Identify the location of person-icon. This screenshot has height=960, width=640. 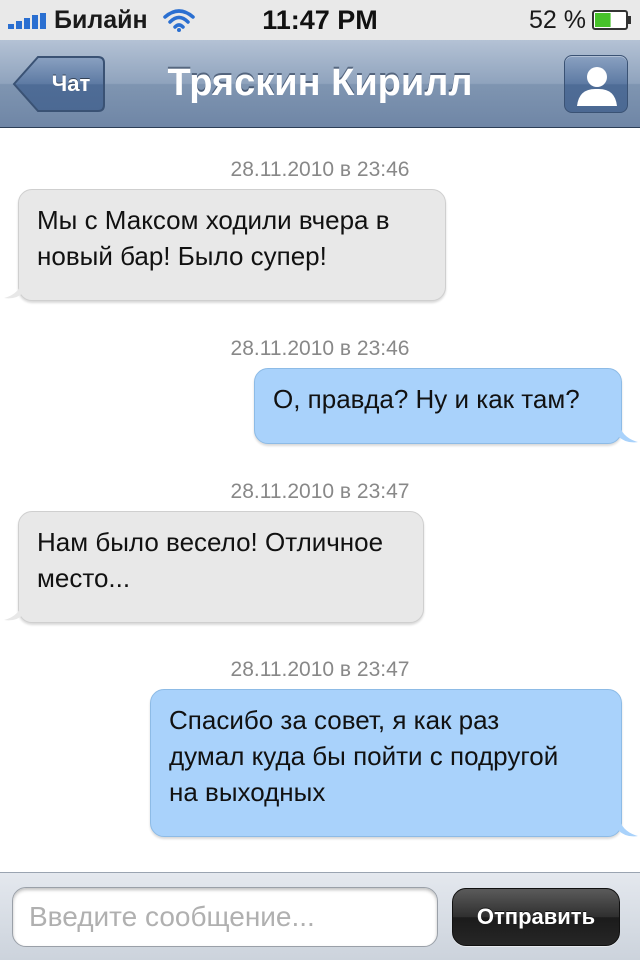
(597, 86).